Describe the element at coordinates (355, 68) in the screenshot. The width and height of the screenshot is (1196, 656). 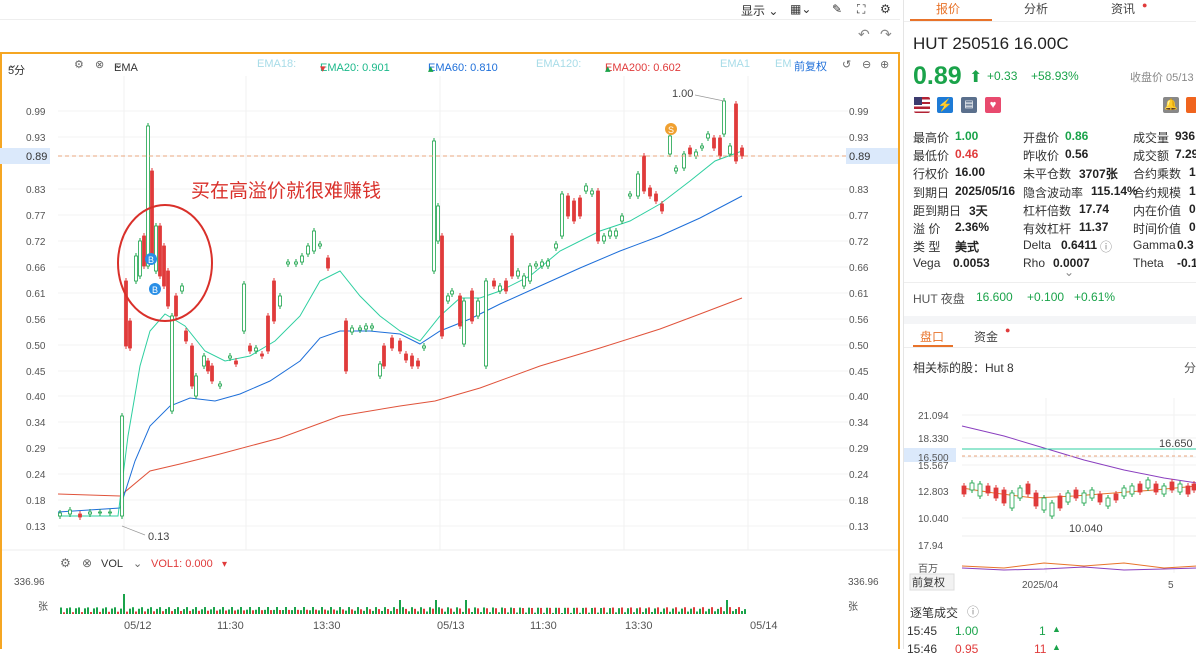
I see `ema20-value: EMA20: 0.901` at that location.